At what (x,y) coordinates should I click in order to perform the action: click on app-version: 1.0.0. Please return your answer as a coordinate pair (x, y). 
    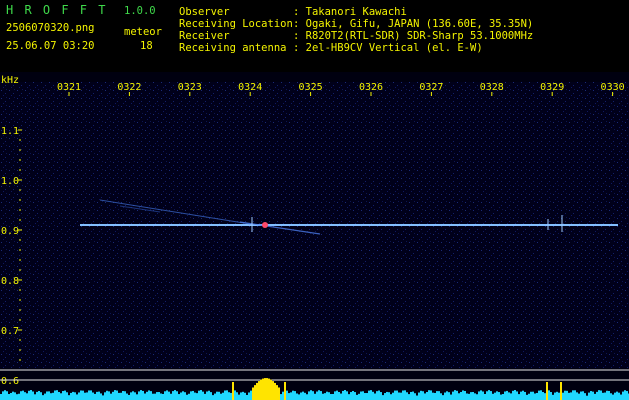
    Looking at the image, I should click on (140, 11).